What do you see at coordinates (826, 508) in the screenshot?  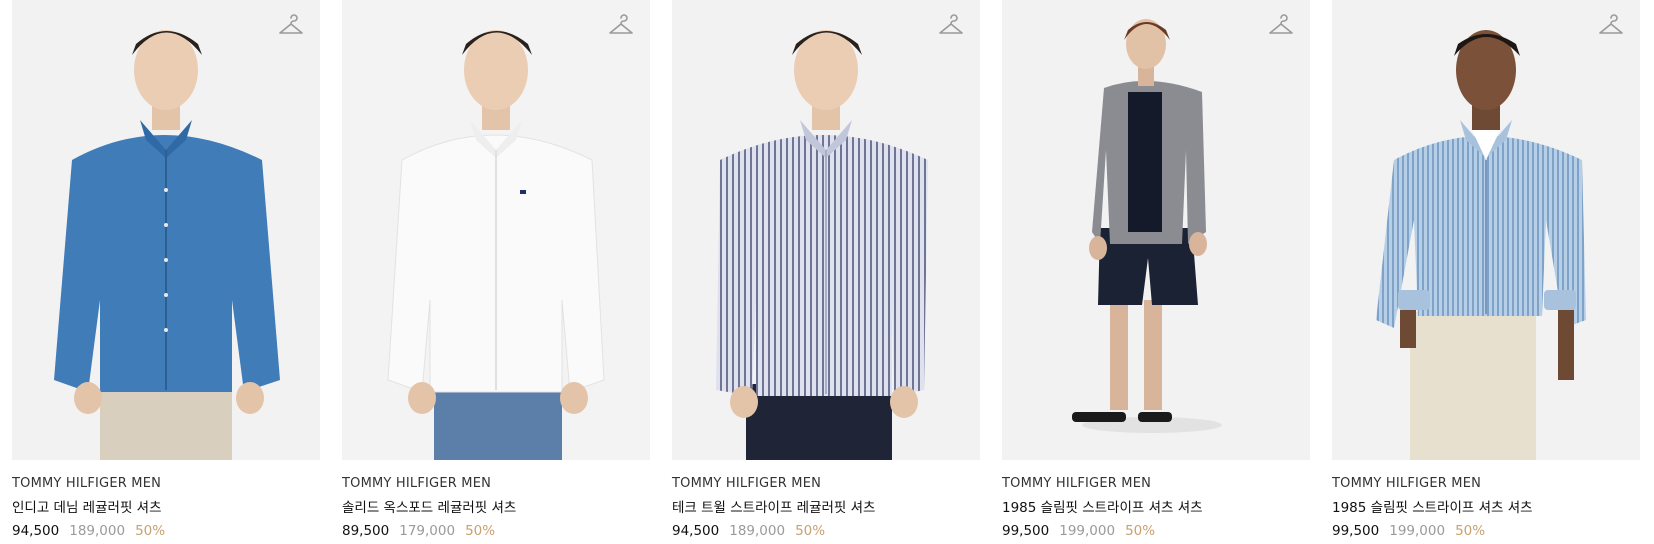 I see `product-name: 테크 트윌 스트라이프 레귤러핏 셔츠` at bounding box center [826, 508].